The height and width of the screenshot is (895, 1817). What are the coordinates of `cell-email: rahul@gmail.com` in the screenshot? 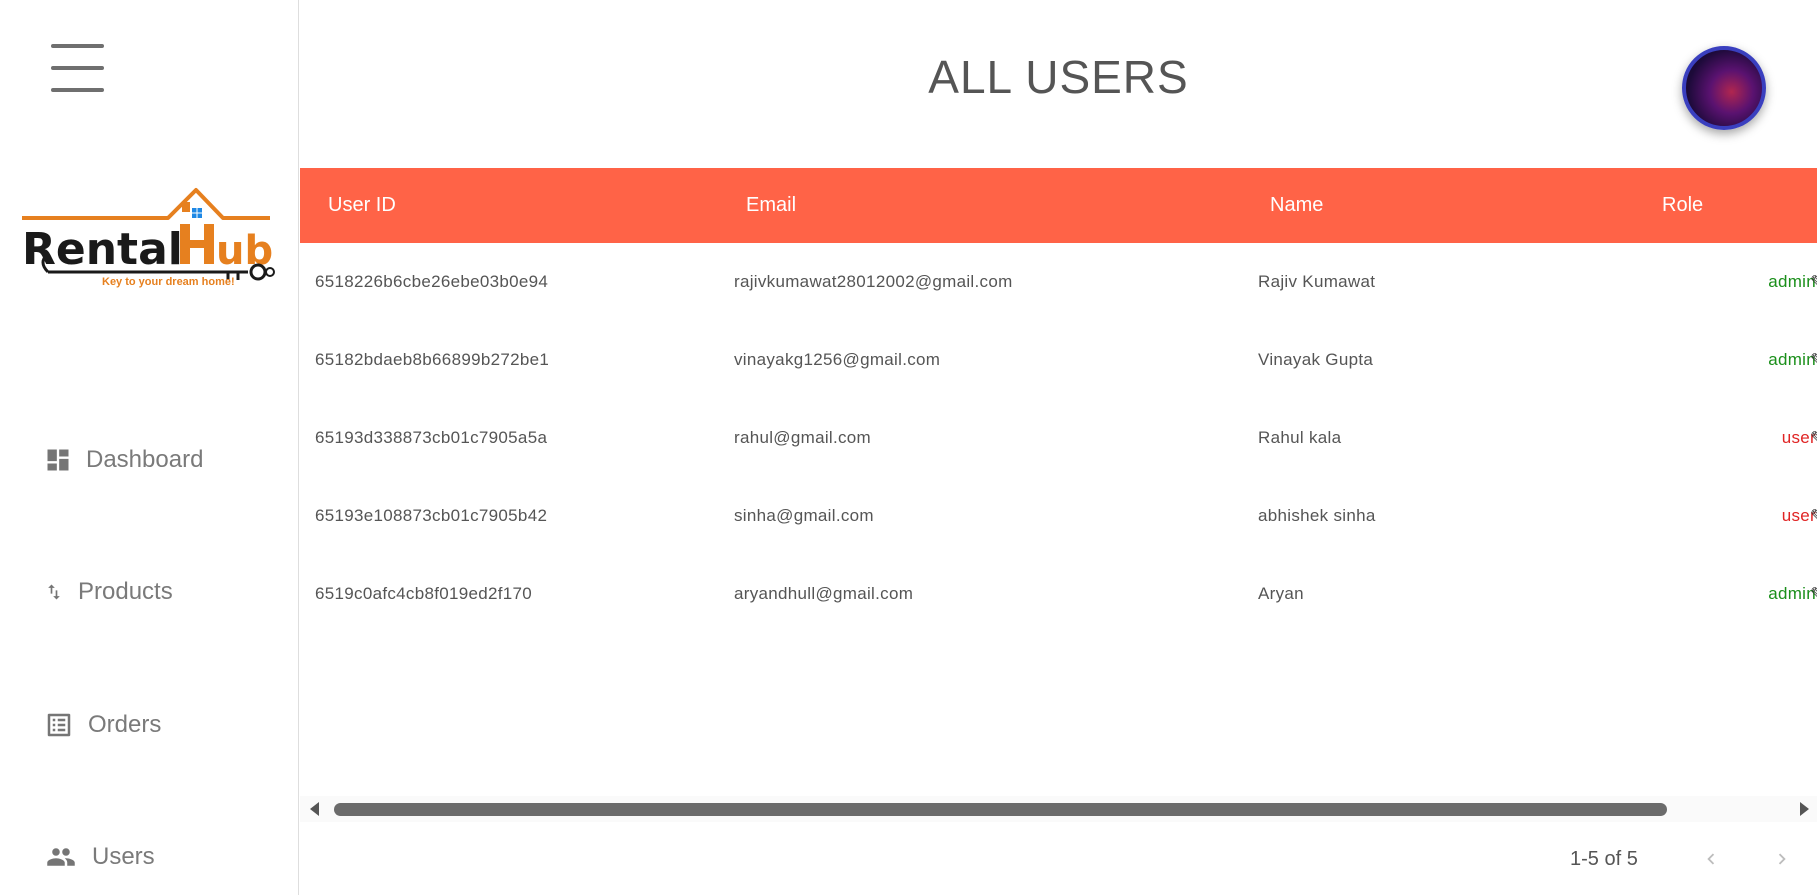 It's located at (803, 437).